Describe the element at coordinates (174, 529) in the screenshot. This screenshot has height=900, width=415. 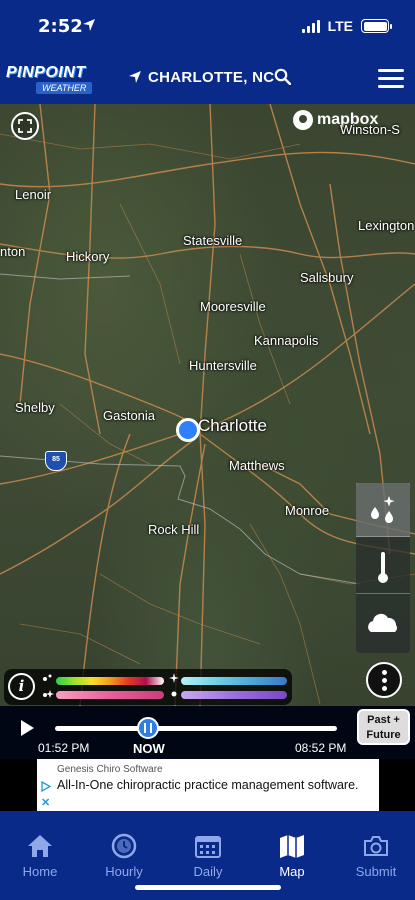
I see `map-label: Rock Hill` at that location.